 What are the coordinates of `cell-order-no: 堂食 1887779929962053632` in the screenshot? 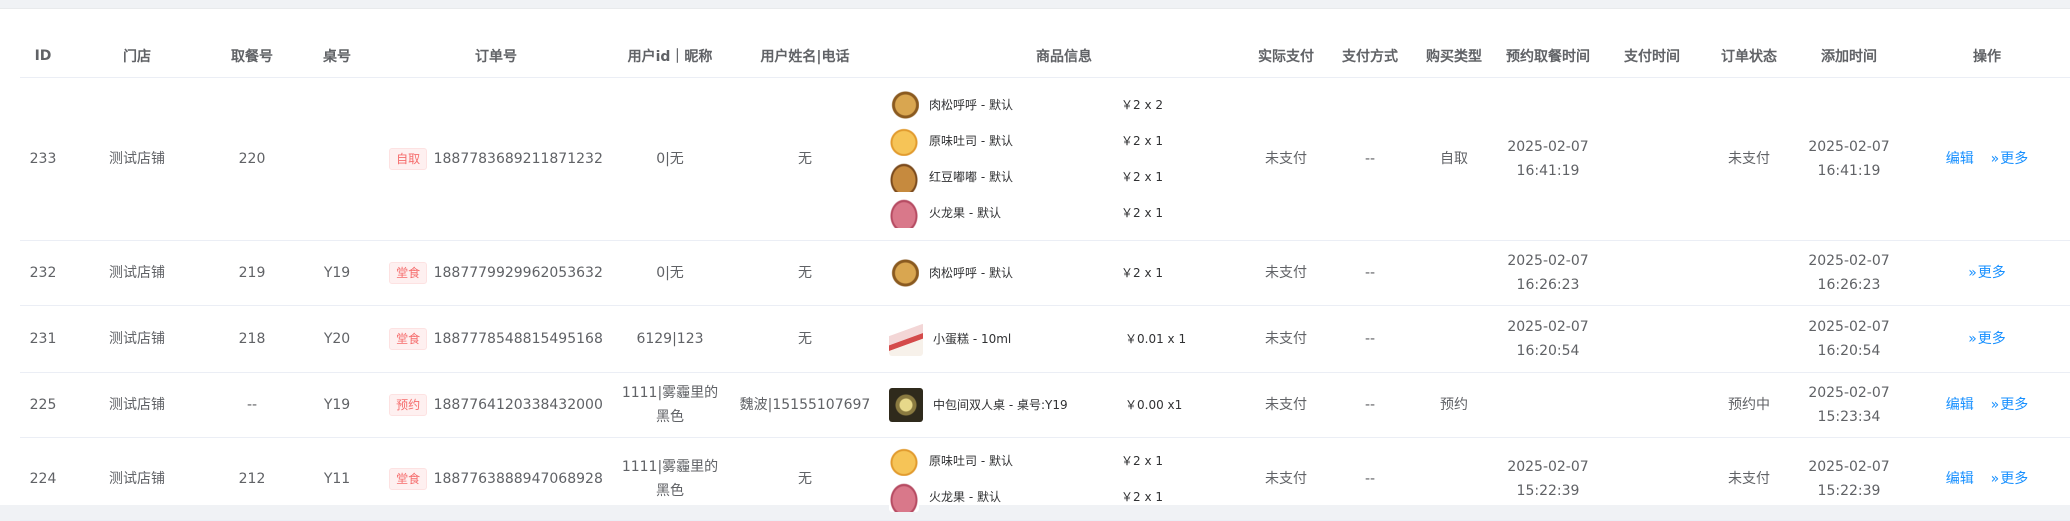 It's located at (496, 273).